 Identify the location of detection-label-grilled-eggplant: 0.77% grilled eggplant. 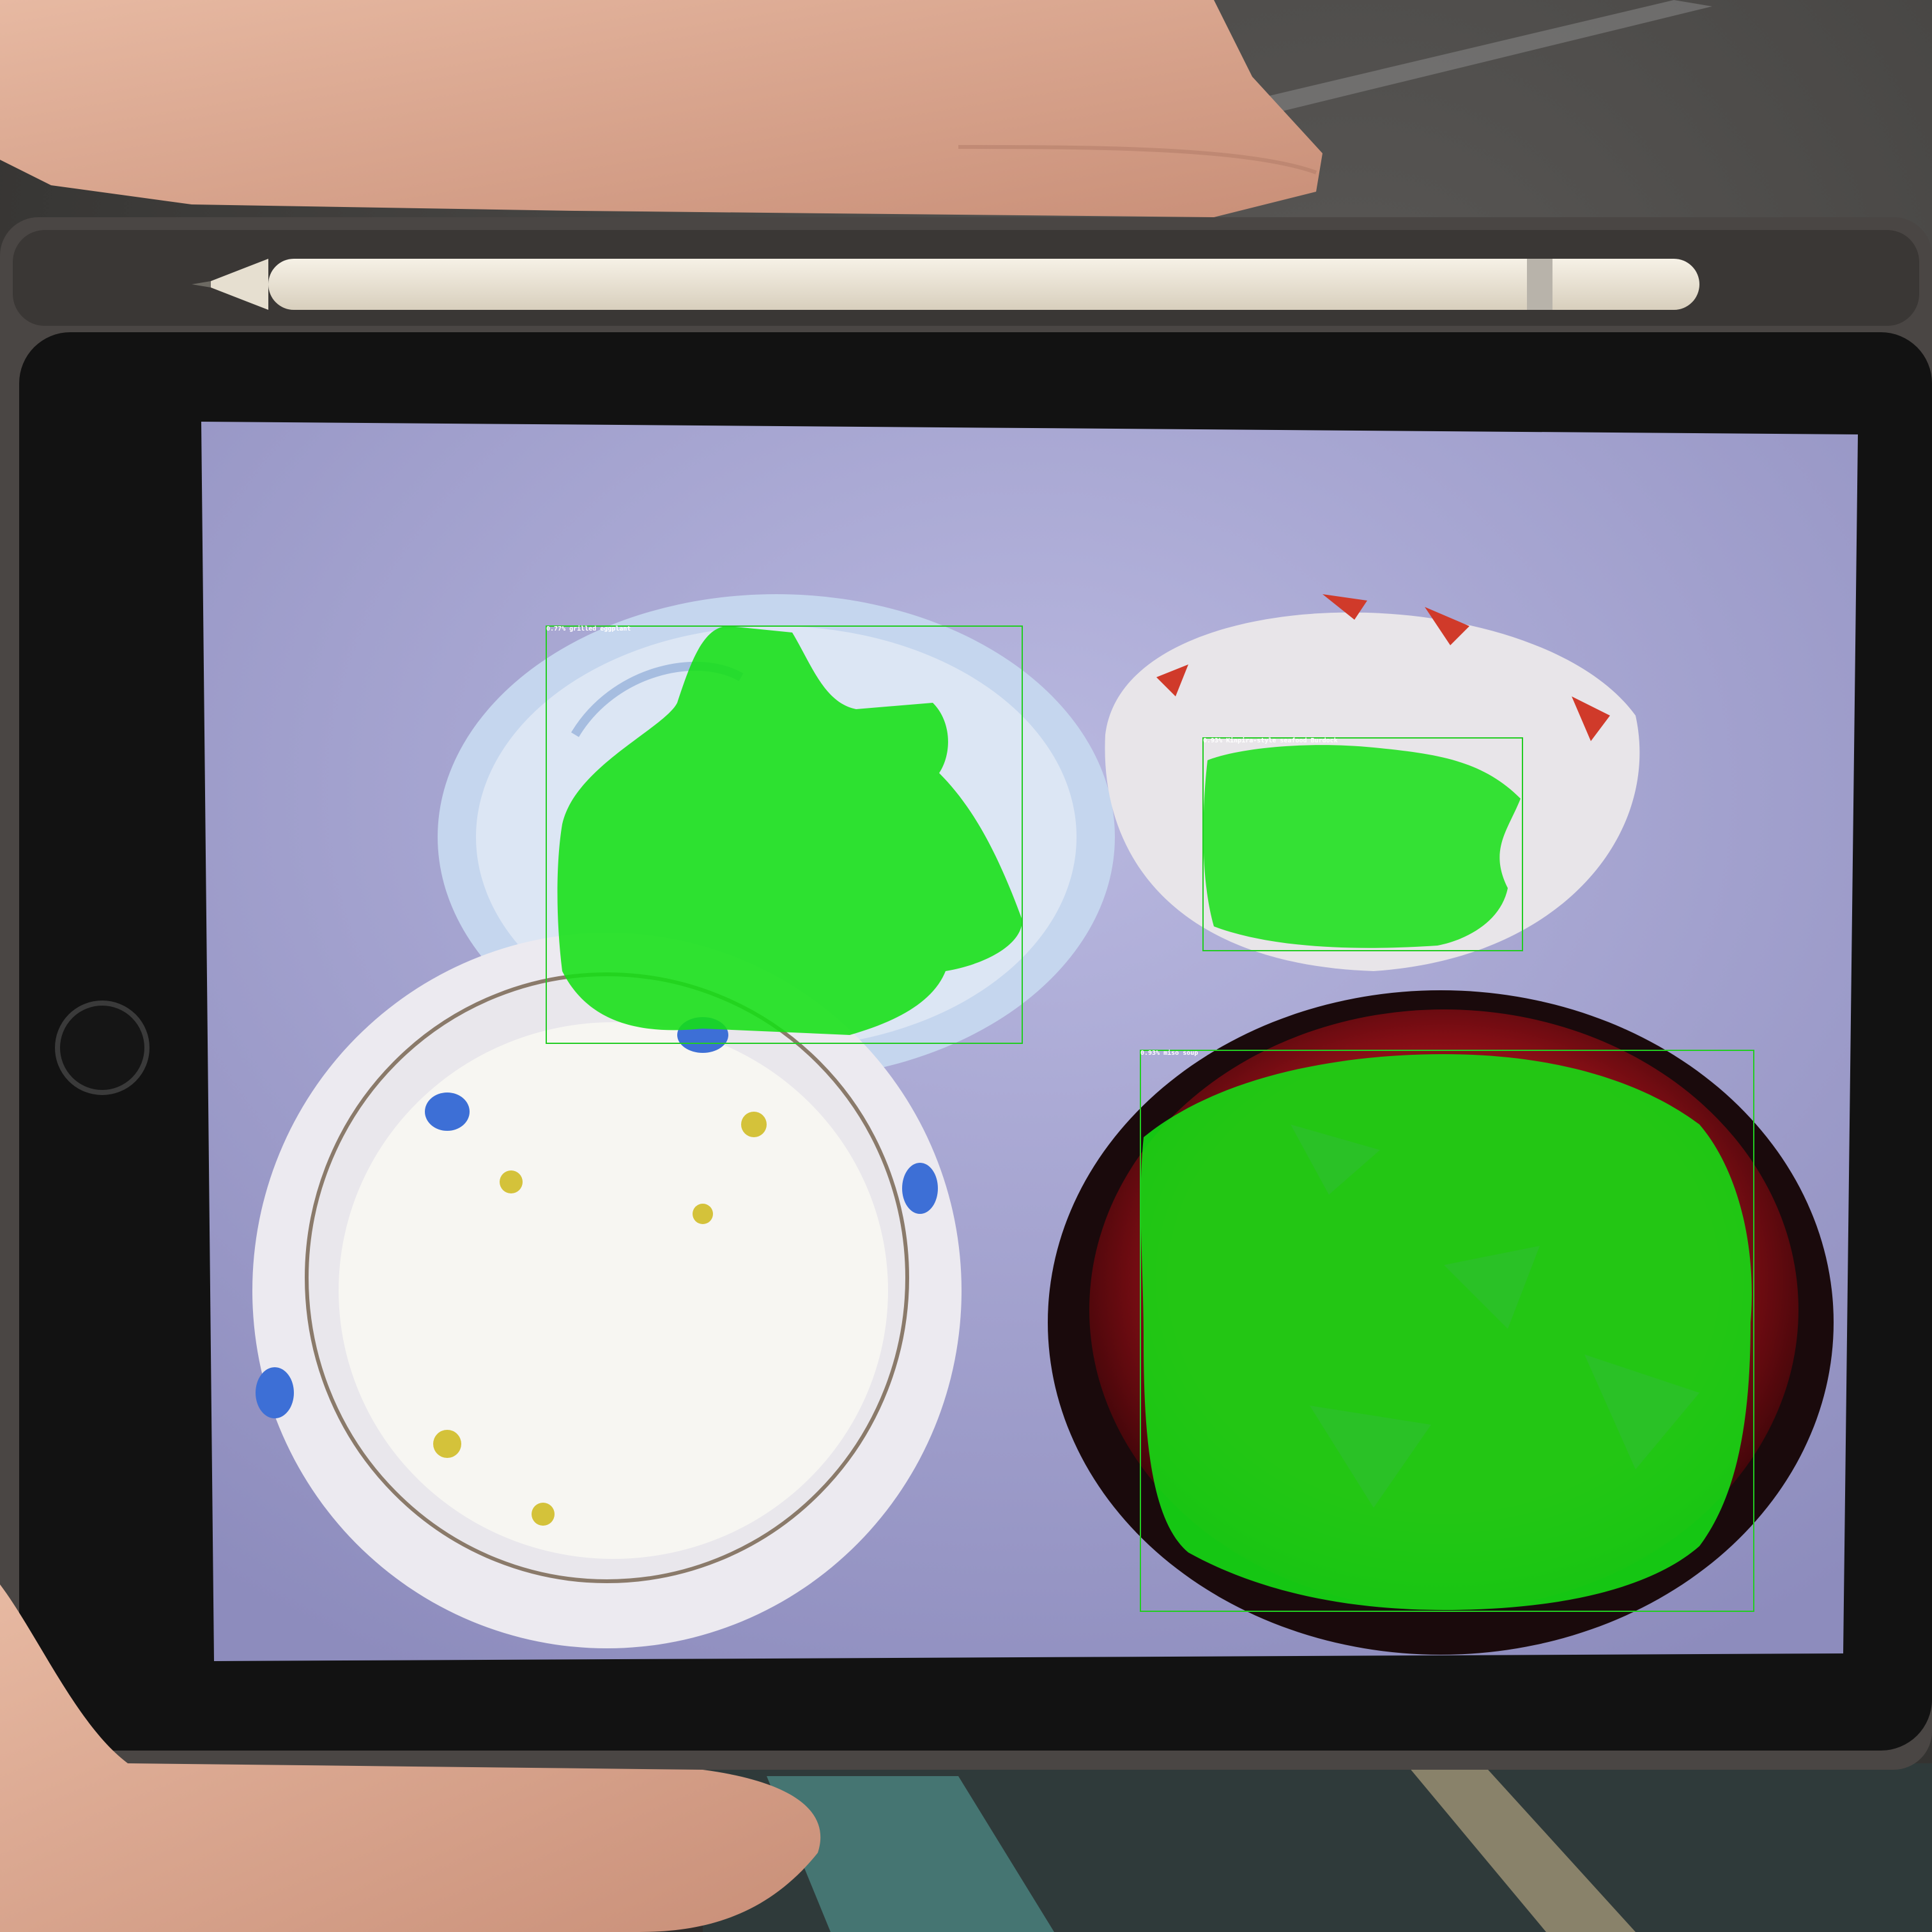
(588, 628).